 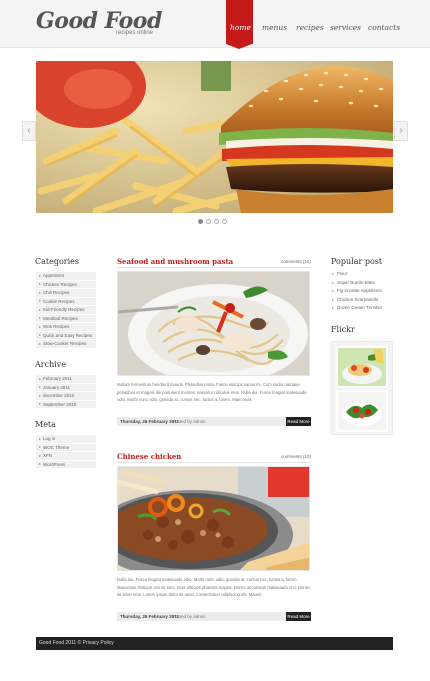 I want to click on meta-list: Log in WOC Theme XFN WordPress, so click(x=66, y=452).